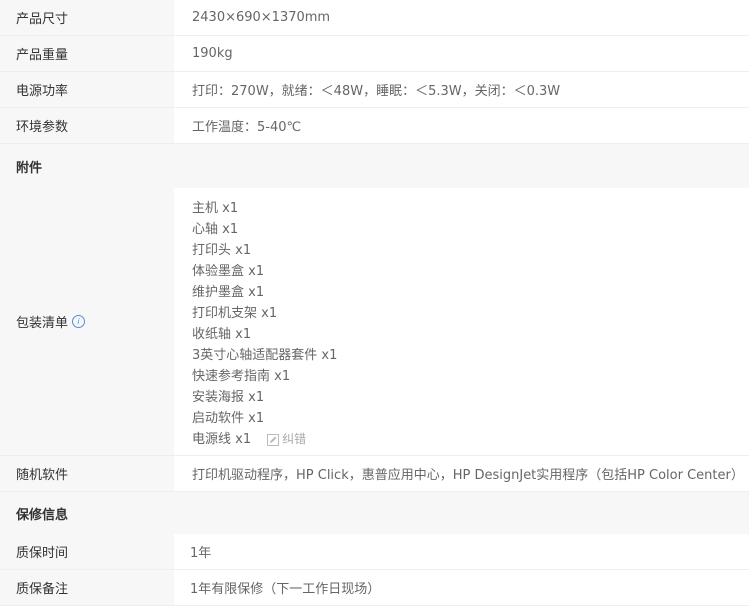 This screenshot has height=606, width=749. What do you see at coordinates (228, 271) in the screenshot?
I see `list-item: 体验墨盒 x1` at bounding box center [228, 271].